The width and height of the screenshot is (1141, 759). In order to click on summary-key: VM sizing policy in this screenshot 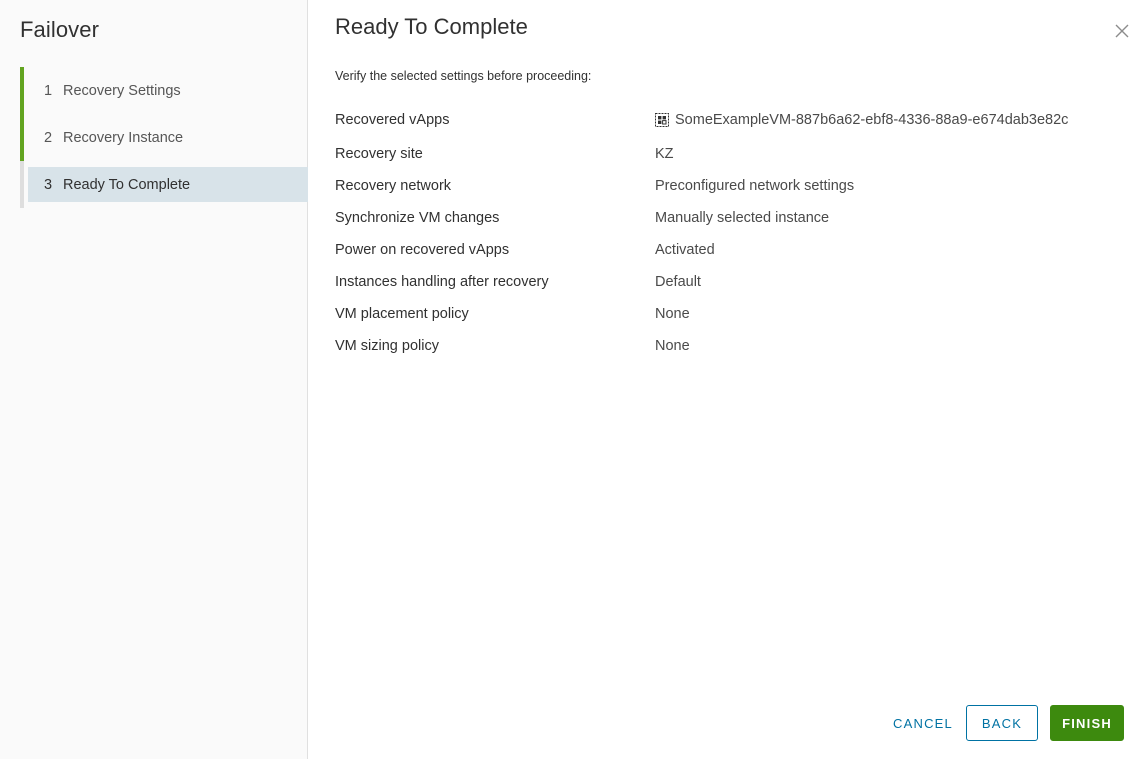, I will do `click(387, 346)`.